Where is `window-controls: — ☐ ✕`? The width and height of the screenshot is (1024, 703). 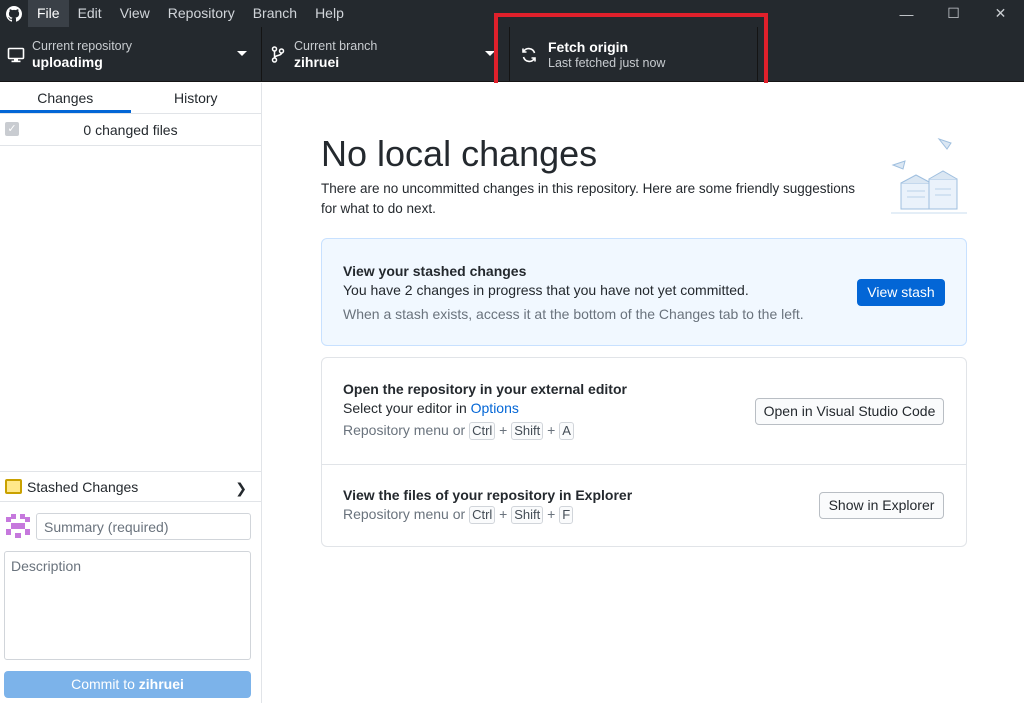
window-controls: — ☐ ✕ is located at coordinates (953, 13).